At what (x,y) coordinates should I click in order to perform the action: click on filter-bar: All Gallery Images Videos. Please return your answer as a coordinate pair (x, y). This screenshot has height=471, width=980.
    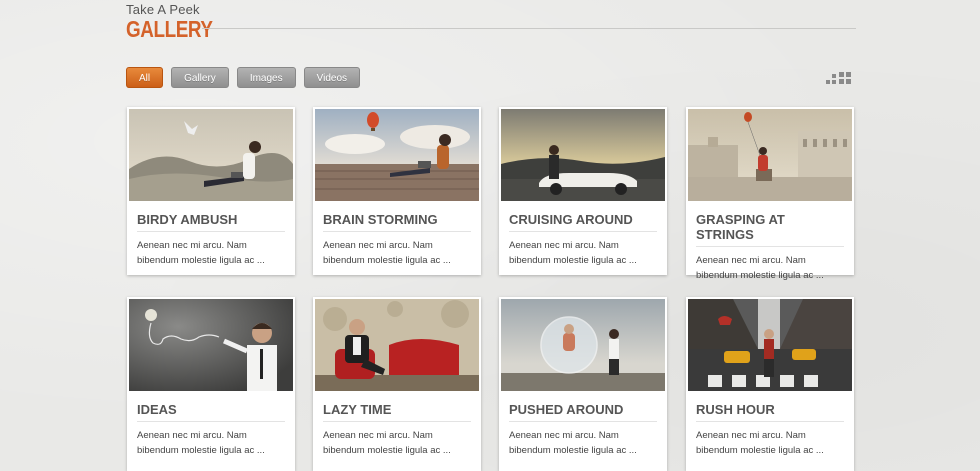
    Looking at the image, I should click on (243, 77).